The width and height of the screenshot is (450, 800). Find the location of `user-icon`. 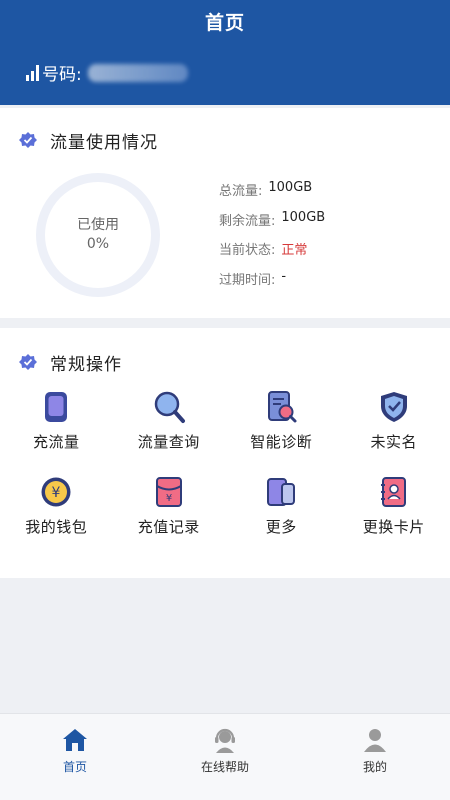

user-icon is located at coordinates (375, 740).